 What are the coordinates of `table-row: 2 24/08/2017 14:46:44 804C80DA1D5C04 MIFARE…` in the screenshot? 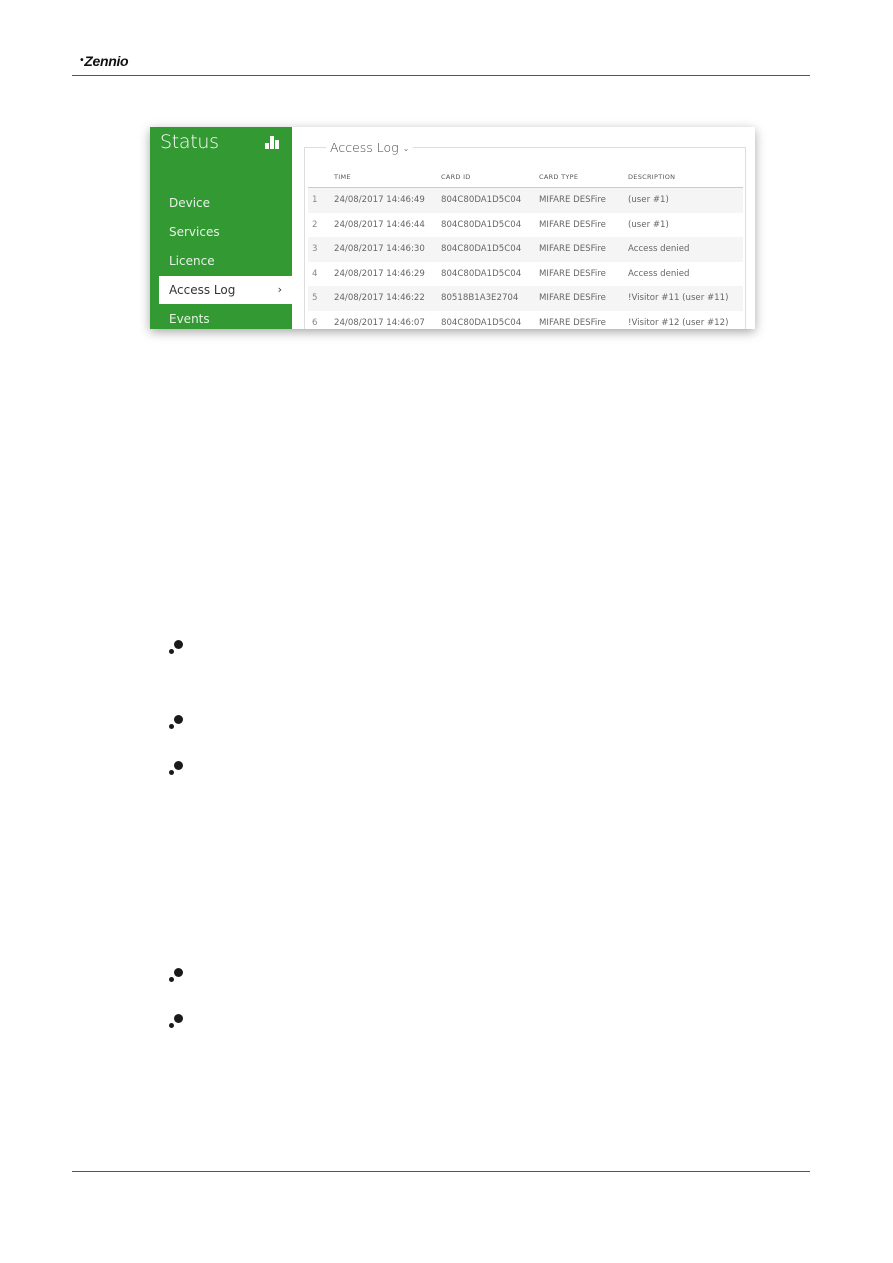 It's located at (525, 225).